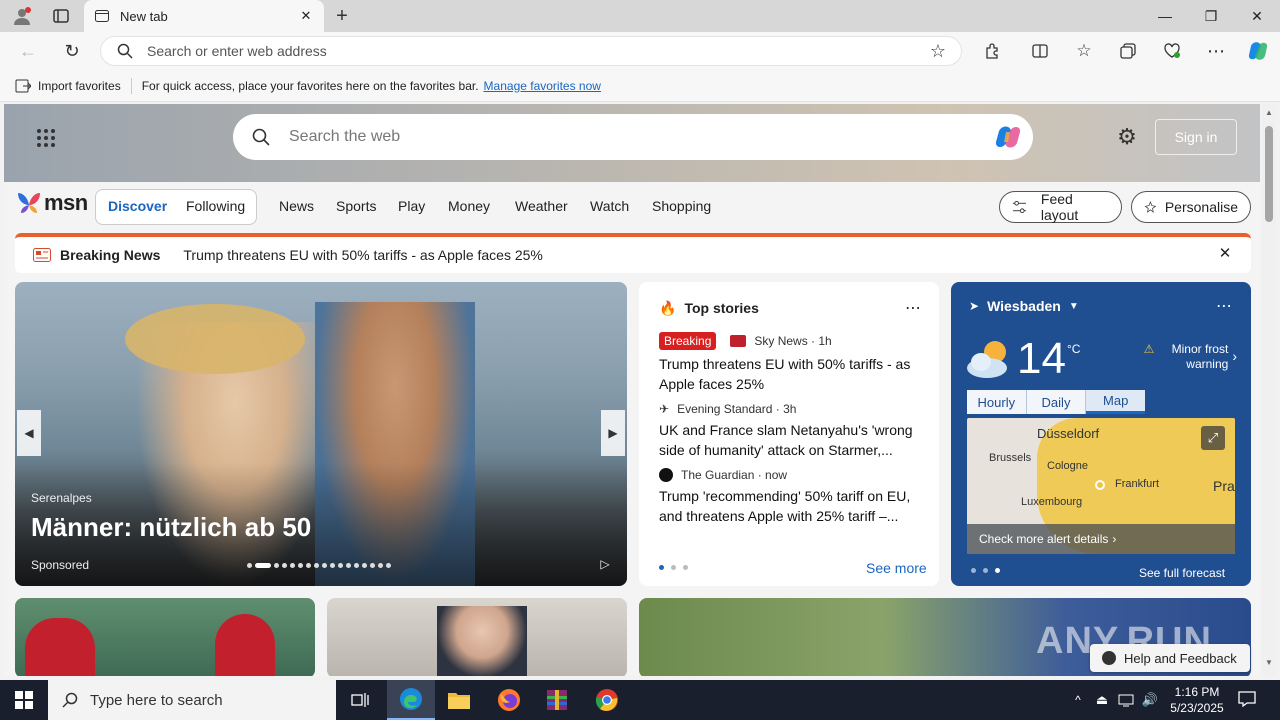 Image resolution: width=1280 pixels, height=720 pixels. Describe the element at coordinates (1024, 306) in the screenshot. I see `weather-location: ➤ Wiesbaden ▼` at that location.